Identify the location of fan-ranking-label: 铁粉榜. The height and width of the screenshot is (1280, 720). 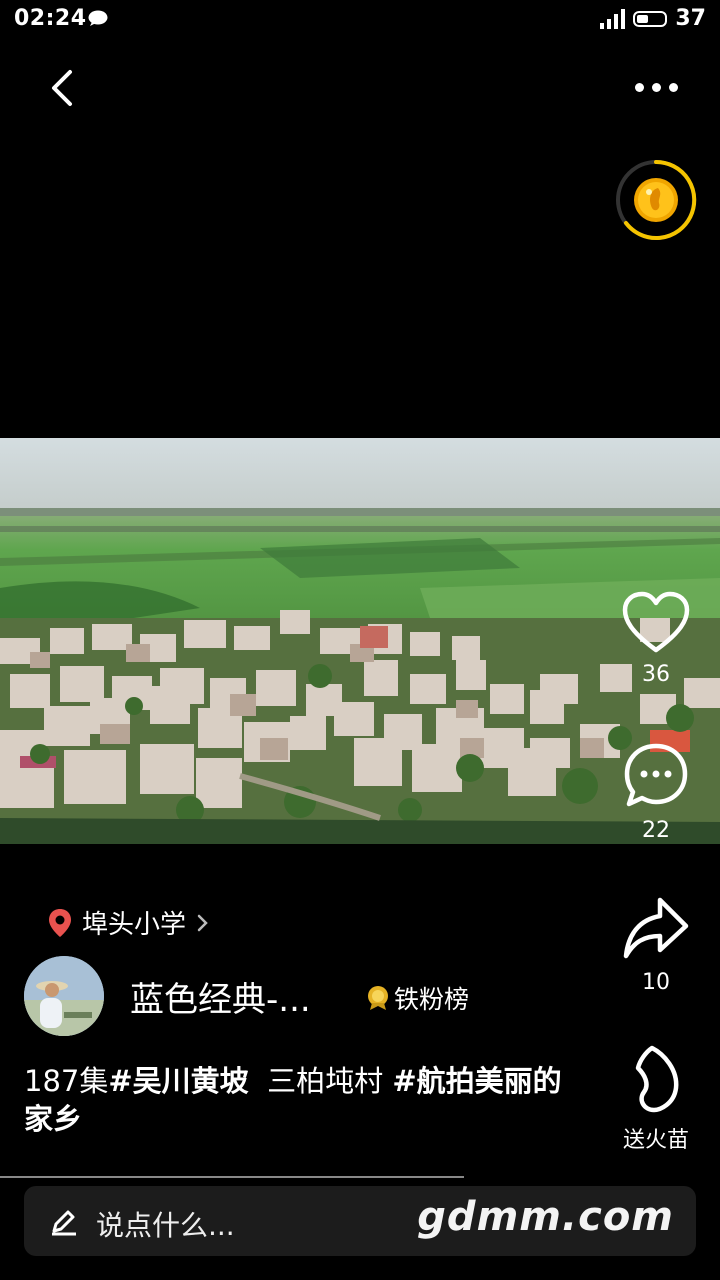
(432, 999).